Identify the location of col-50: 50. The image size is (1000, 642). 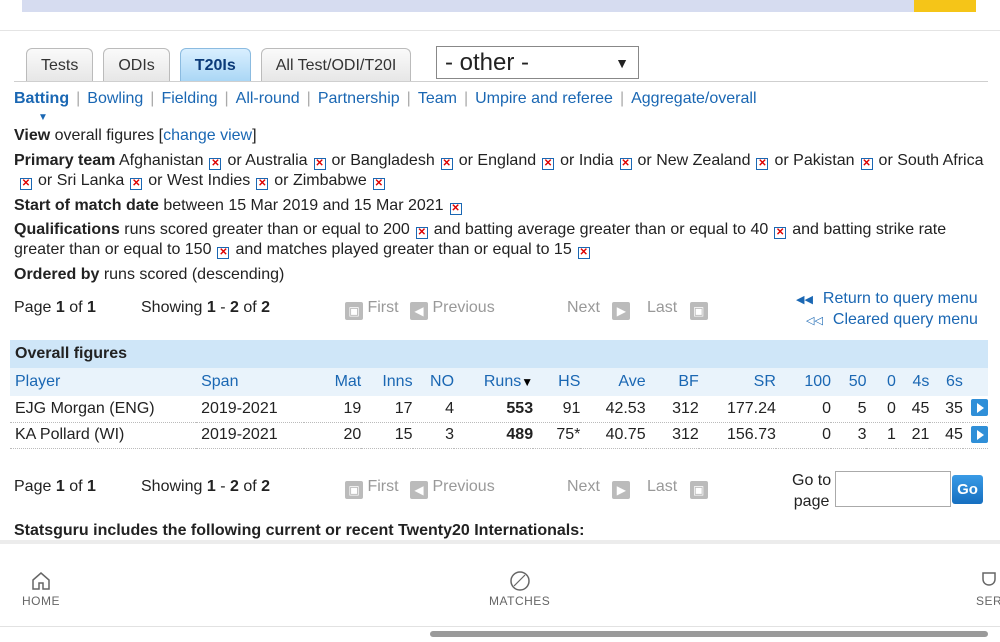
(849, 382).